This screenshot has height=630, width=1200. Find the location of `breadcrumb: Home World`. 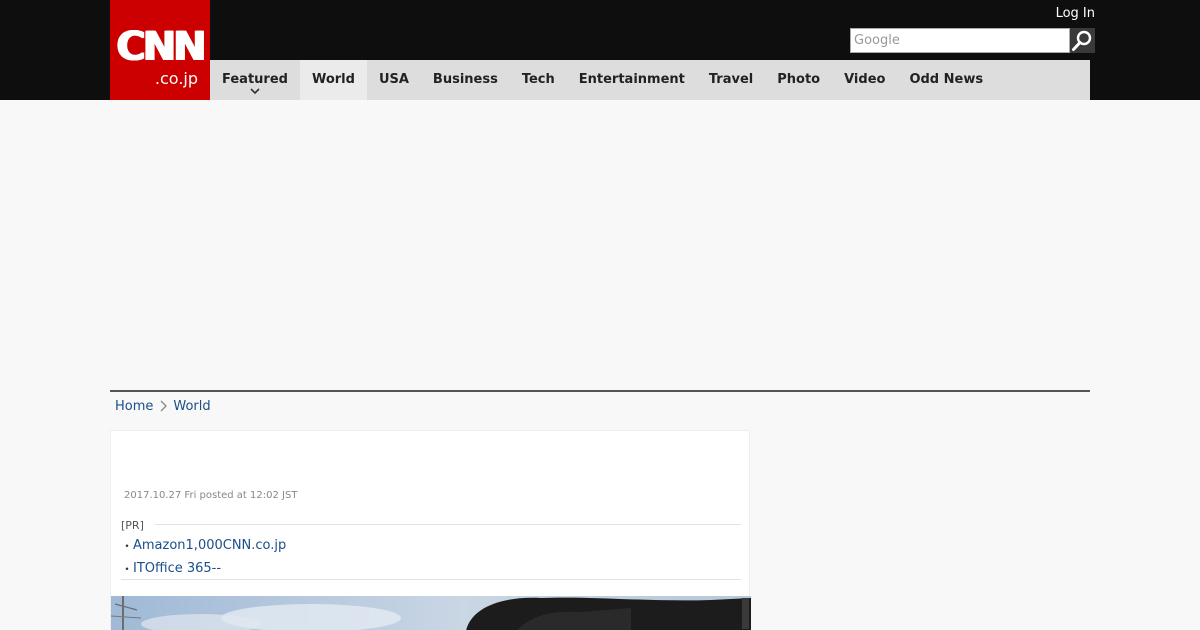

breadcrumb: Home World is located at coordinates (163, 406).